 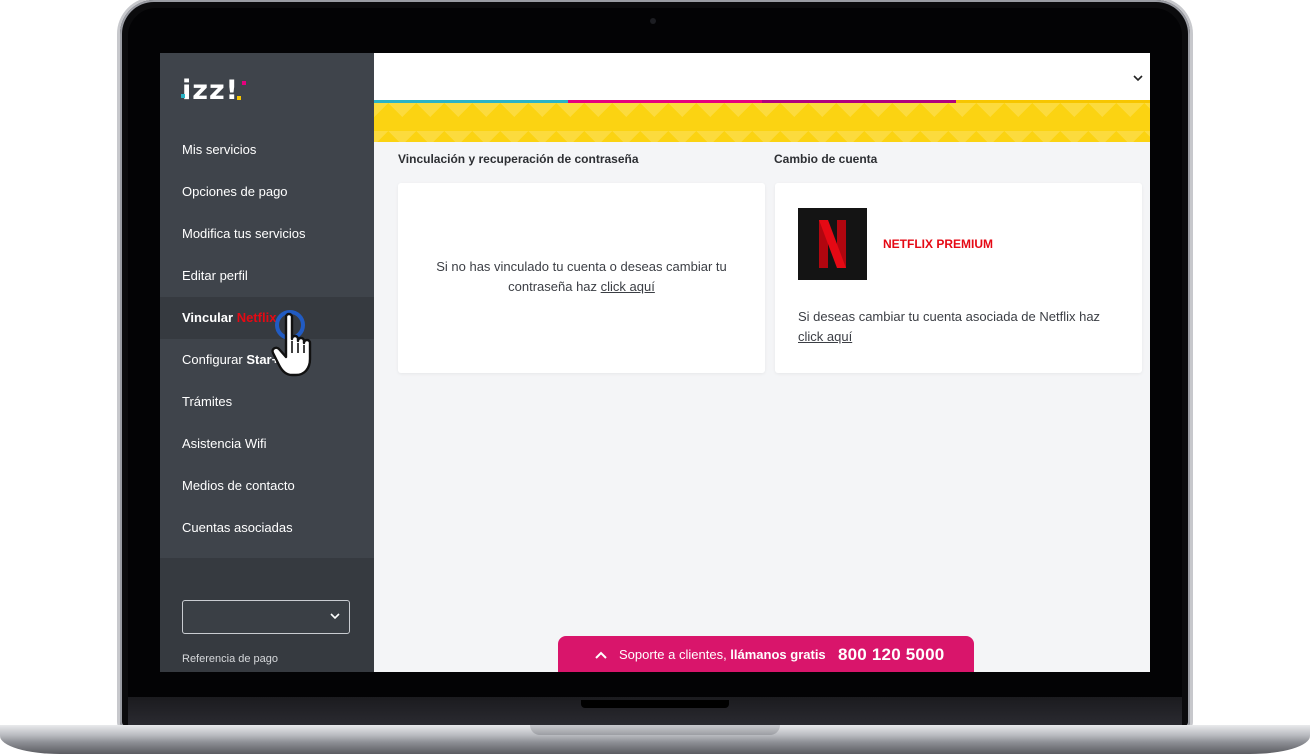 I want to click on laptop-base-lip, so click(x=655, y=730).